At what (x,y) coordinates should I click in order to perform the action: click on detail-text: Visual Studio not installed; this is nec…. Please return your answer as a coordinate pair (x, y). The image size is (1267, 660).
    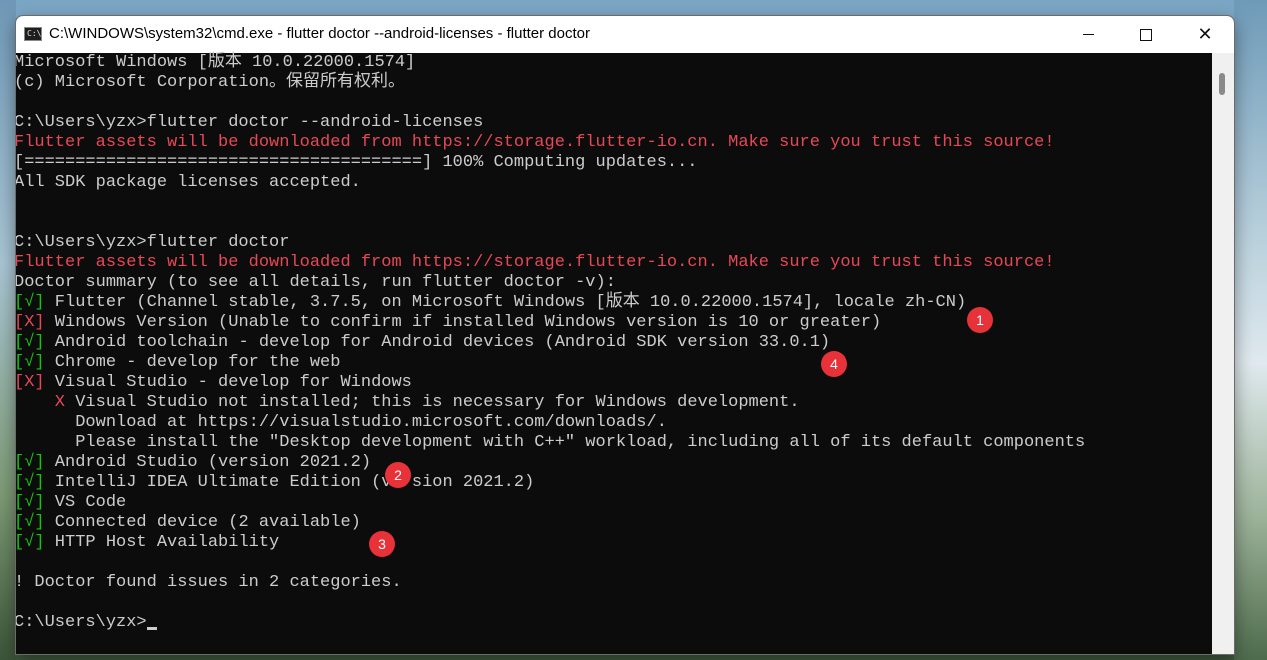
    Looking at the image, I should click on (432, 402).